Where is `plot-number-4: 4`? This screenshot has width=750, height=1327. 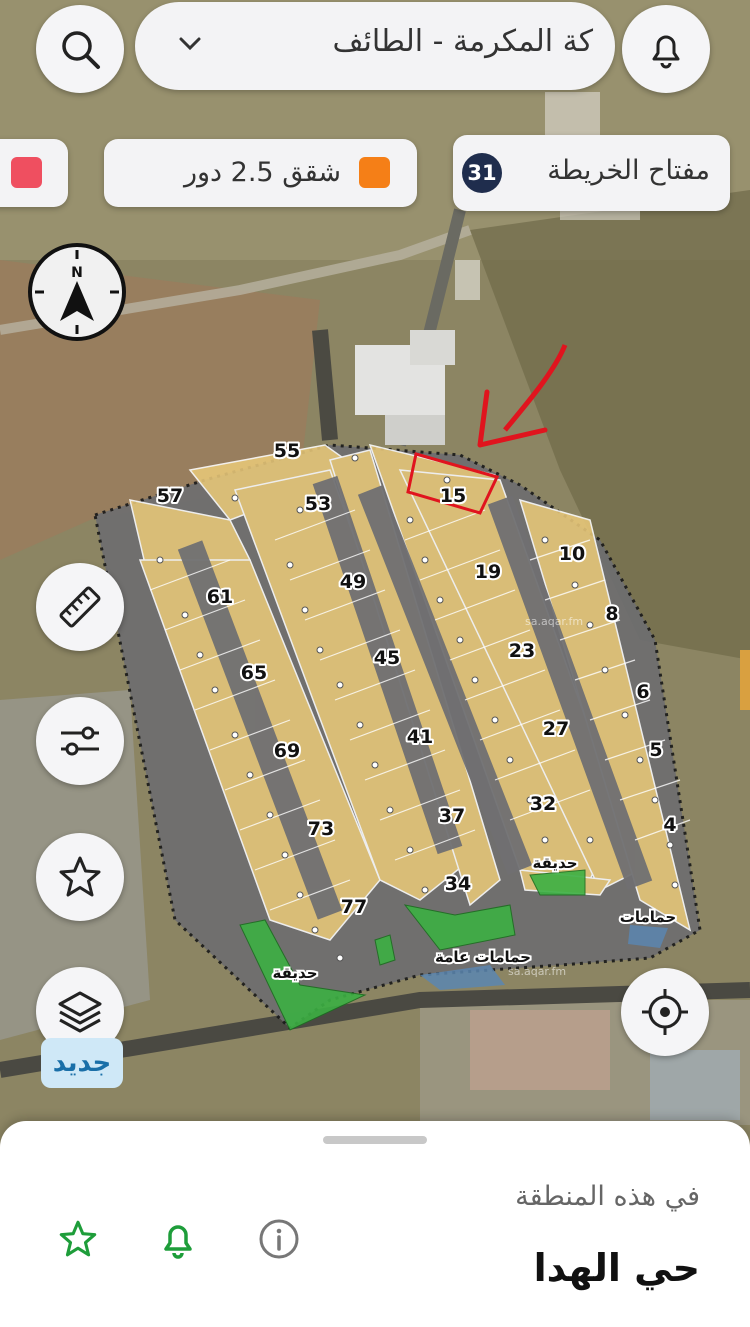
plot-number-4: 4 is located at coordinates (669, 825).